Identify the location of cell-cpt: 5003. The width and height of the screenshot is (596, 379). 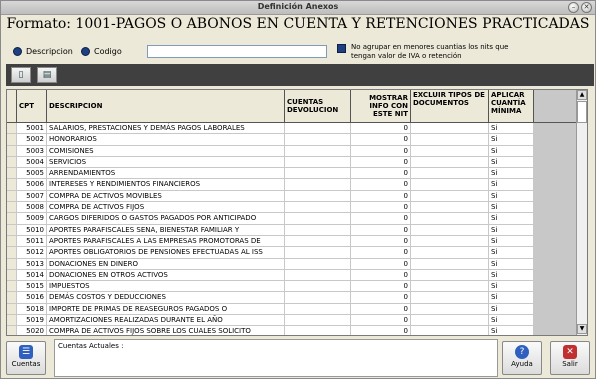
(32, 150).